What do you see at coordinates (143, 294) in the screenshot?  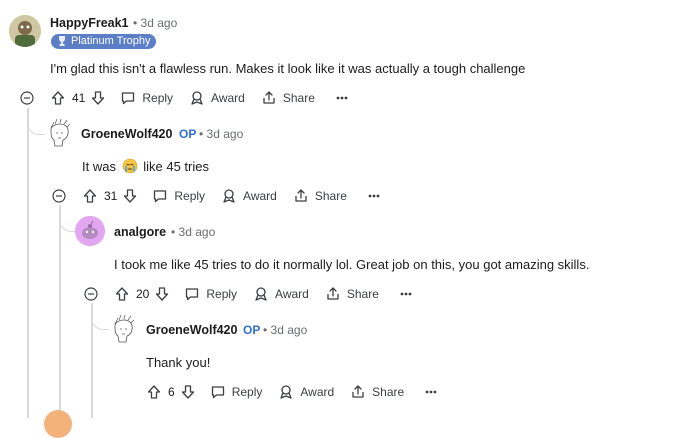 I see `vote-count: 20` at bounding box center [143, 294].